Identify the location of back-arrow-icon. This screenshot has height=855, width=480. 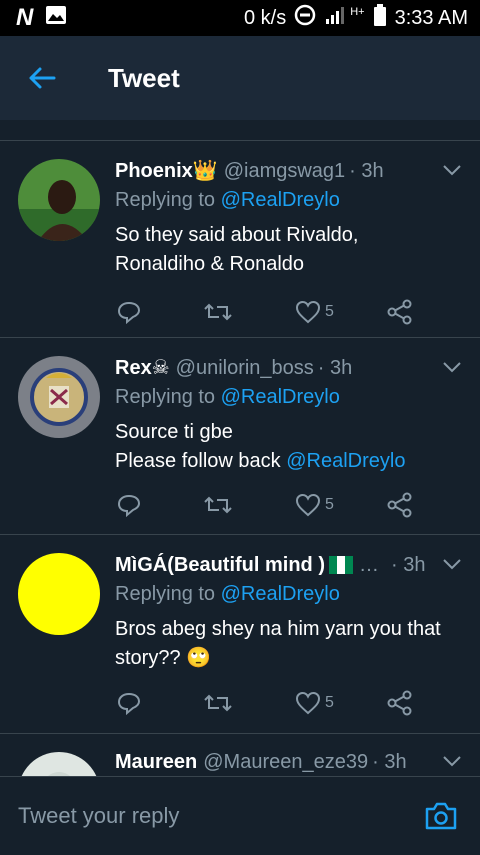
(42, 78).